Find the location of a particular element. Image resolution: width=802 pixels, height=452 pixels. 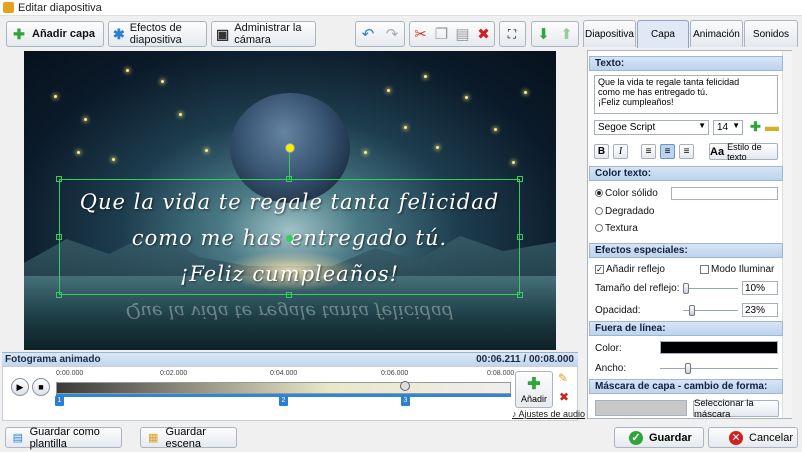

gradient-label: Degradado is located at coordinates (630, 211).